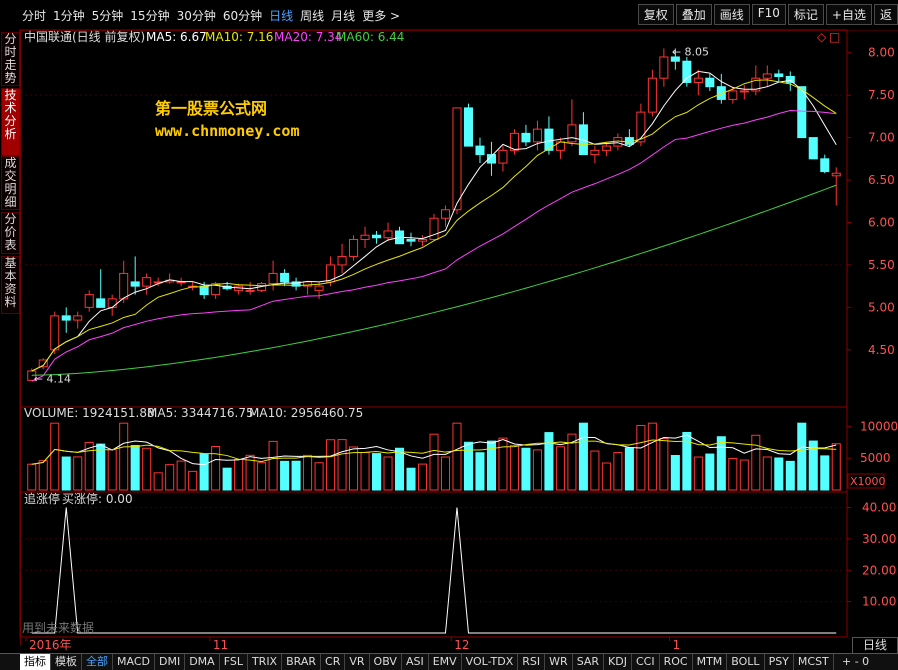 The height and width of the screenshot is (670, 898). I want to click on indicator-tab-模板: 模板, so click(66, 662).